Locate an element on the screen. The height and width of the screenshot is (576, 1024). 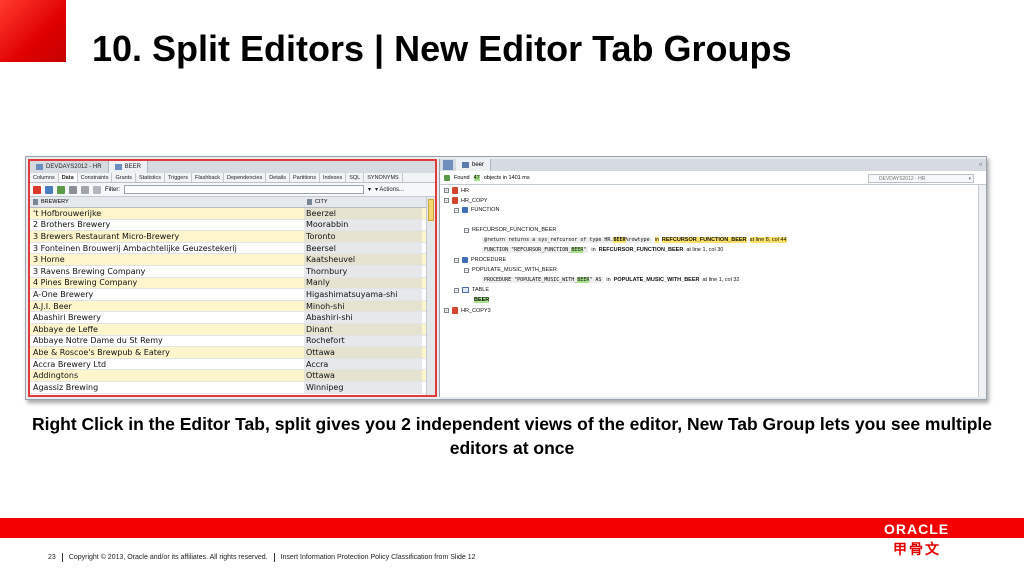
tree-vertical-scrollbar is located at coordinates (982, 291).